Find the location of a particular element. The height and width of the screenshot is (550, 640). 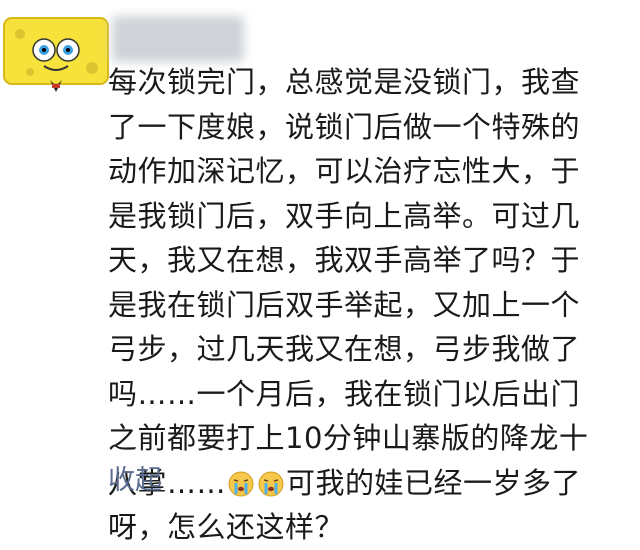

spongebob-avatar-icon is located at coordinates (56, 54).